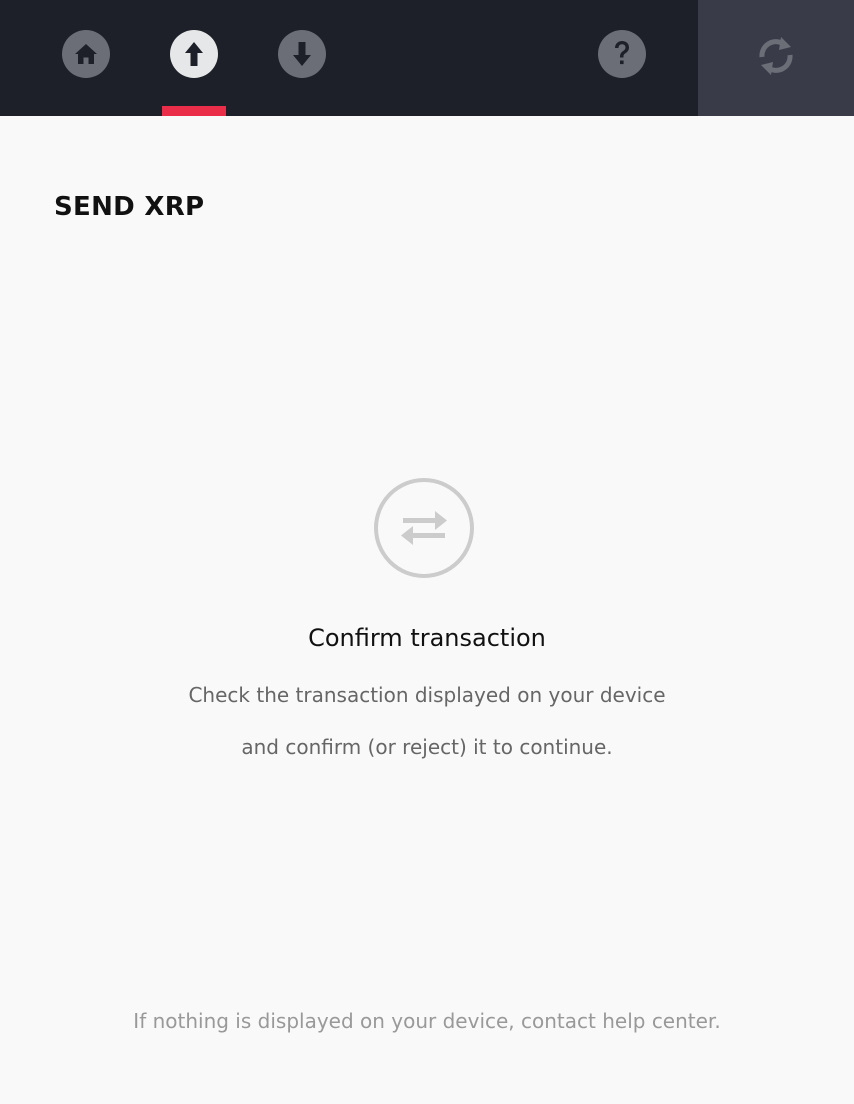  I want to click on nav-help-button, so click(622, 54).